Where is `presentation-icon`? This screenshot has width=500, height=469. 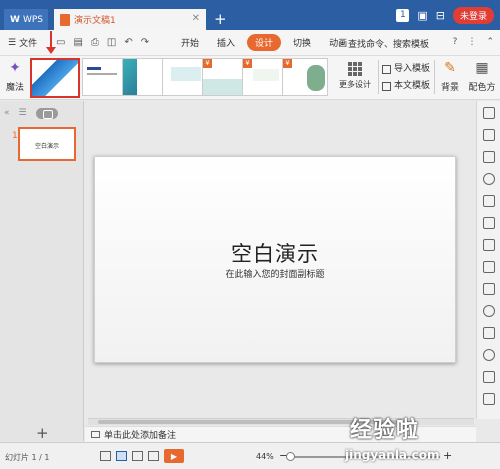 presentation-icon is located at coordinates (65, 19).